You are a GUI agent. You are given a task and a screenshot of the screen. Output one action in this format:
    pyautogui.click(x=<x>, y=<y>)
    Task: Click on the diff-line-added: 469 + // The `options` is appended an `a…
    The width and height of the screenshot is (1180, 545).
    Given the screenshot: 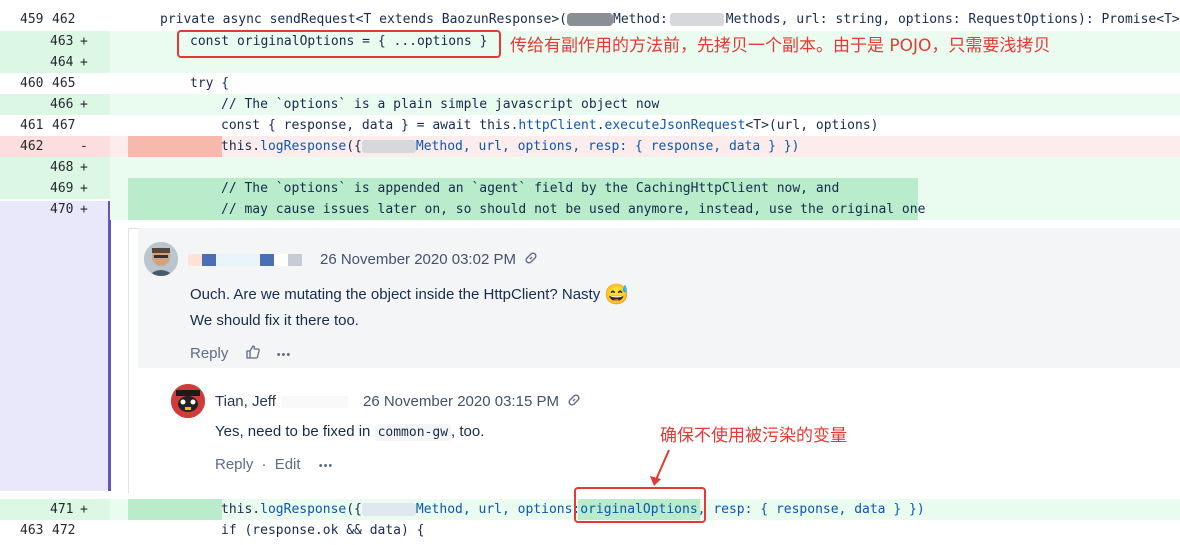 What is the action you would take?
    pyautogui.click(x=590, y=199)
    